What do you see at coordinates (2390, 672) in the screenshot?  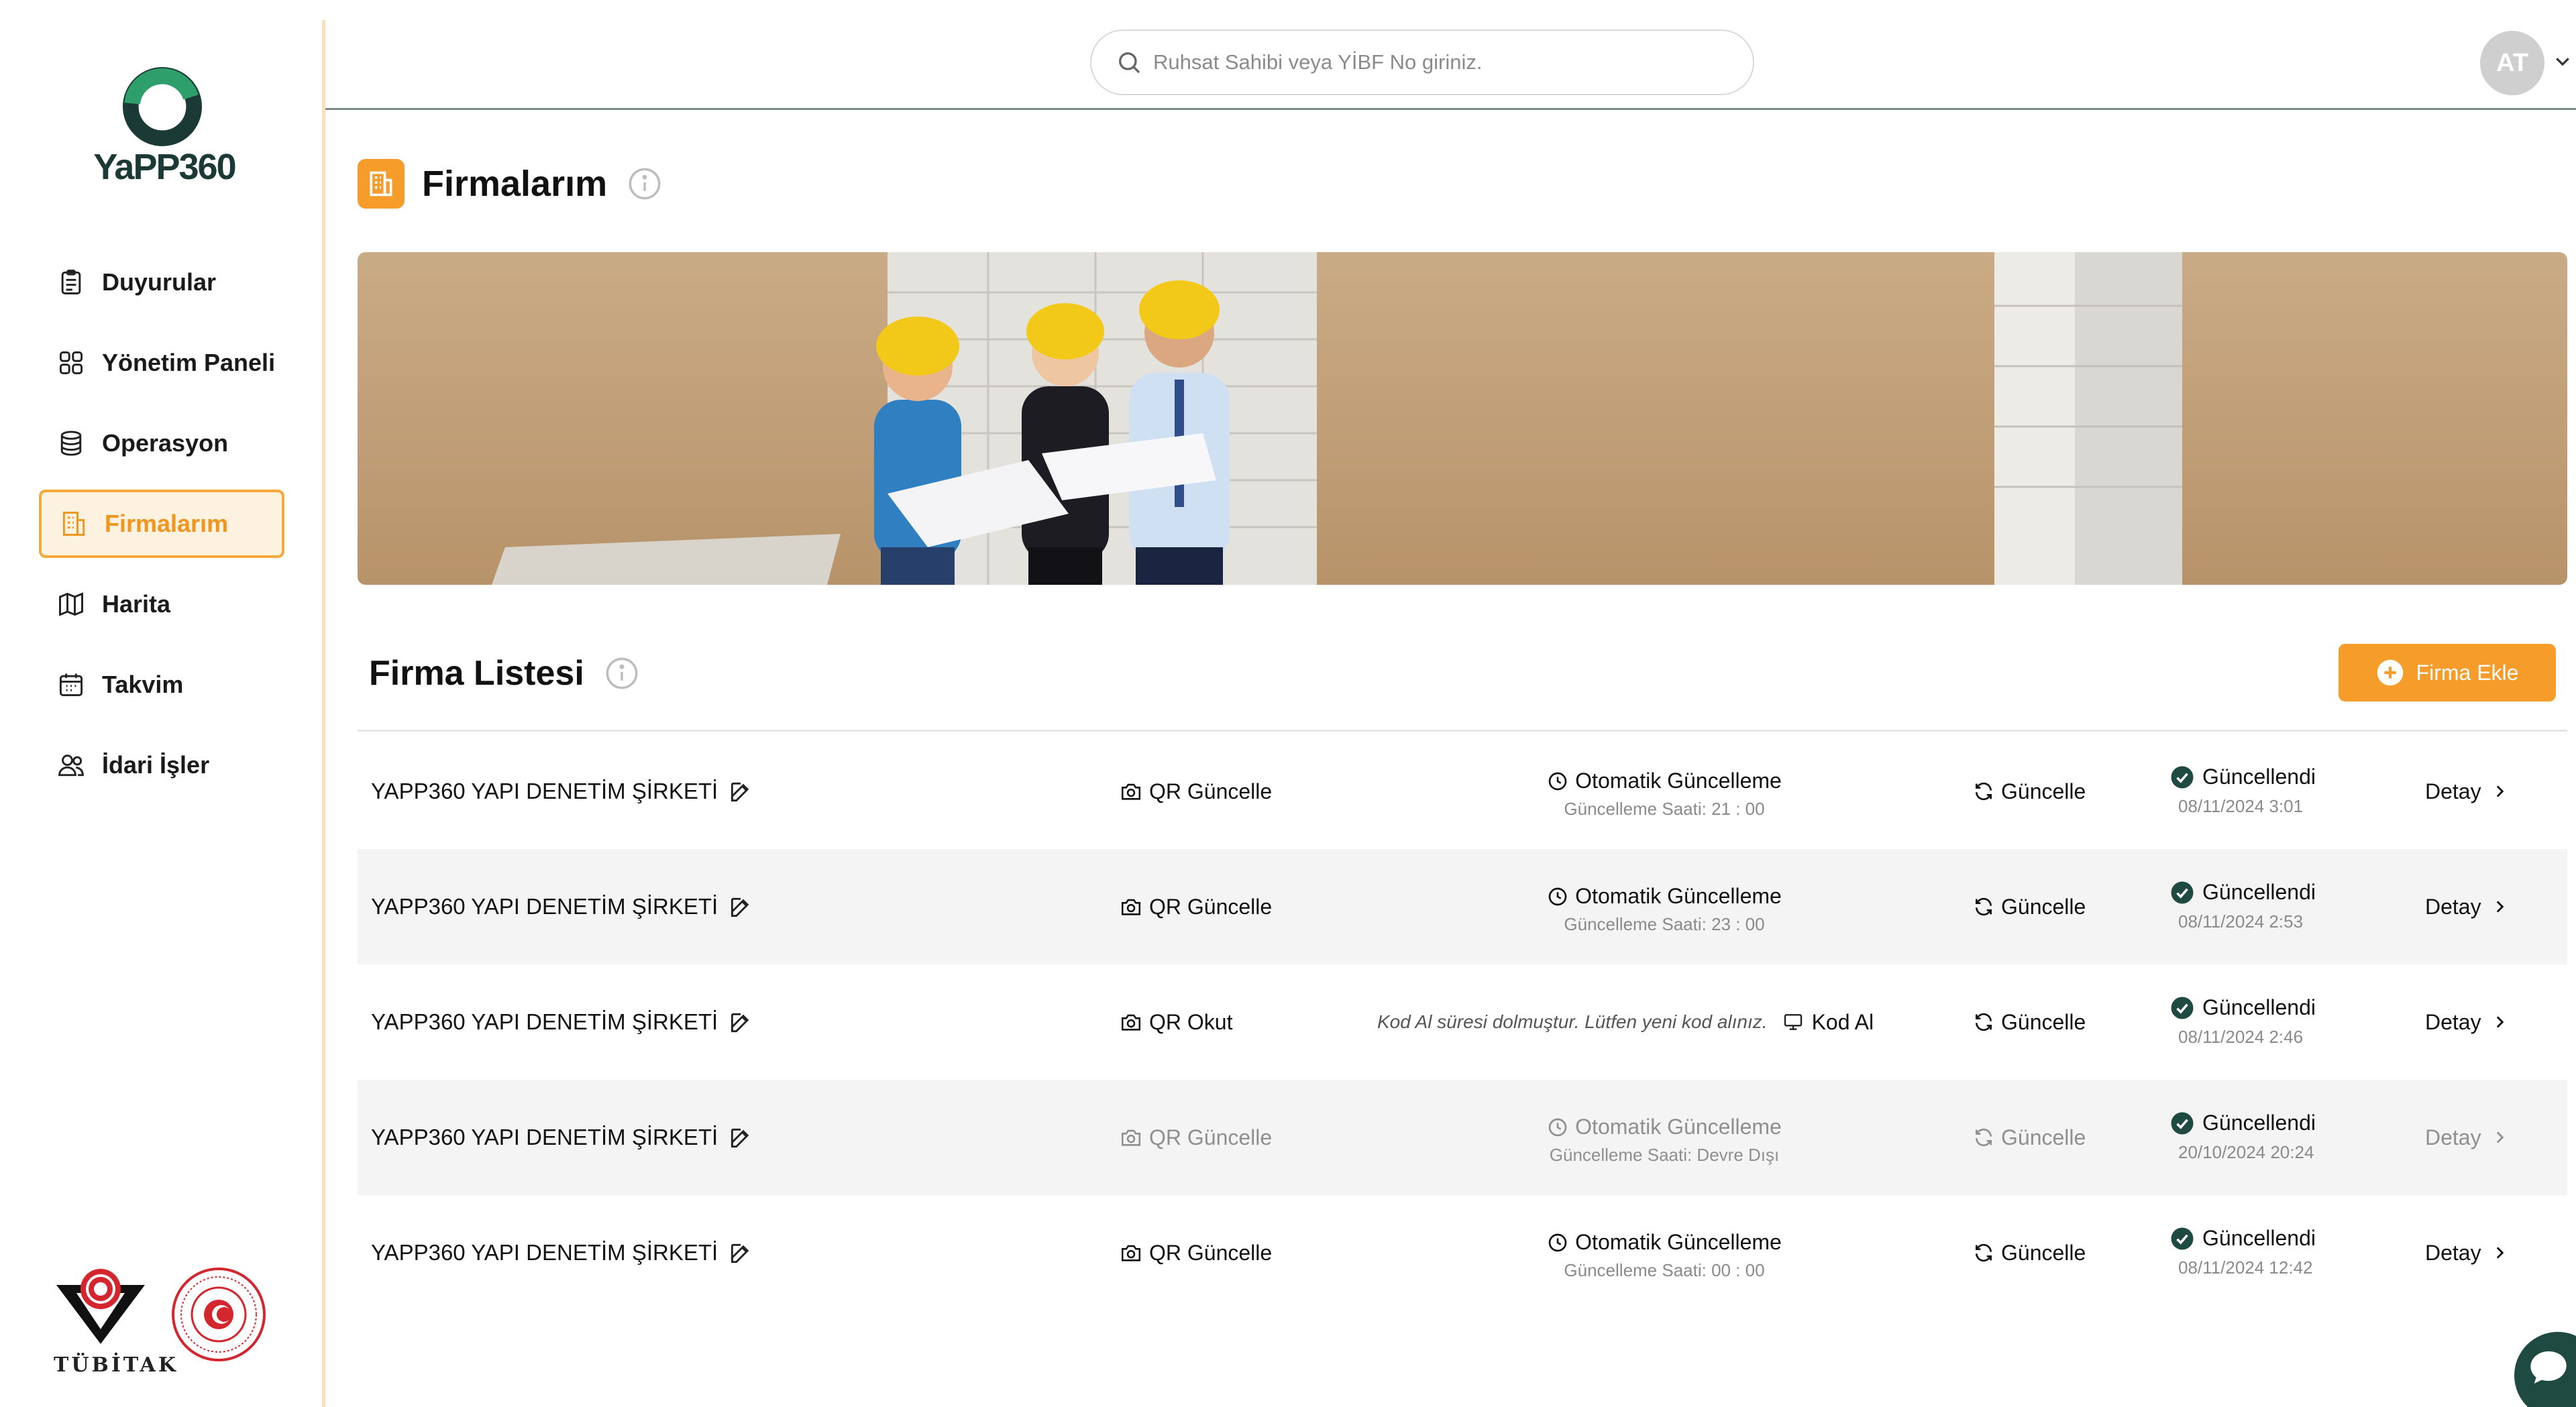 I see `plus-circle-icon` at bounding box center [2390, 672].